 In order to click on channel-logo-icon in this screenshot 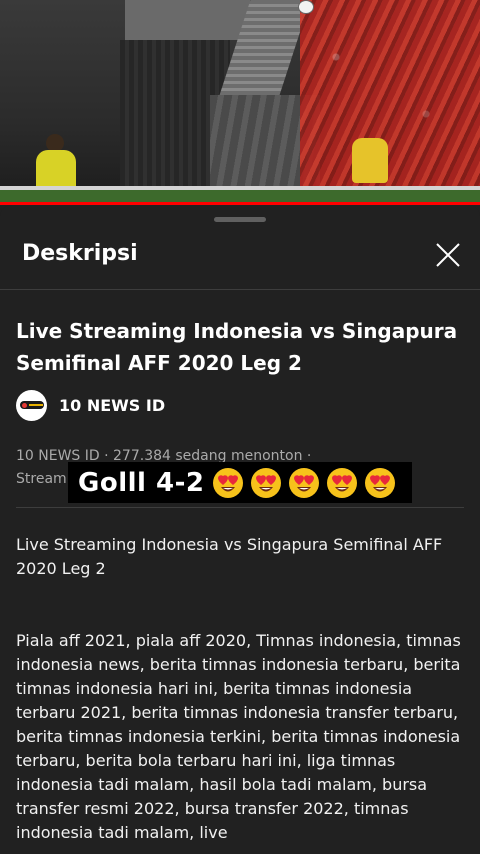, I will do `click(31, 405)`.